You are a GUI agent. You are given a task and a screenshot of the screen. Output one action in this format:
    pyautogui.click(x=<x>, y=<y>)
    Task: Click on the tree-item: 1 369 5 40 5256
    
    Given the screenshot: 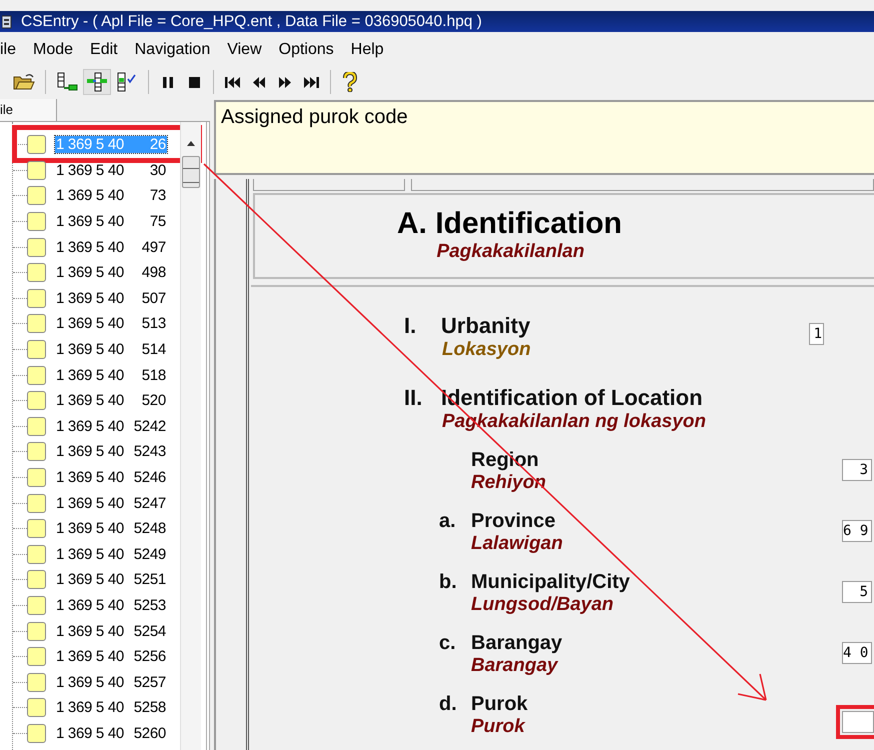 What is the action you would take?
    pyautogui.click(x=111, y=657)
    